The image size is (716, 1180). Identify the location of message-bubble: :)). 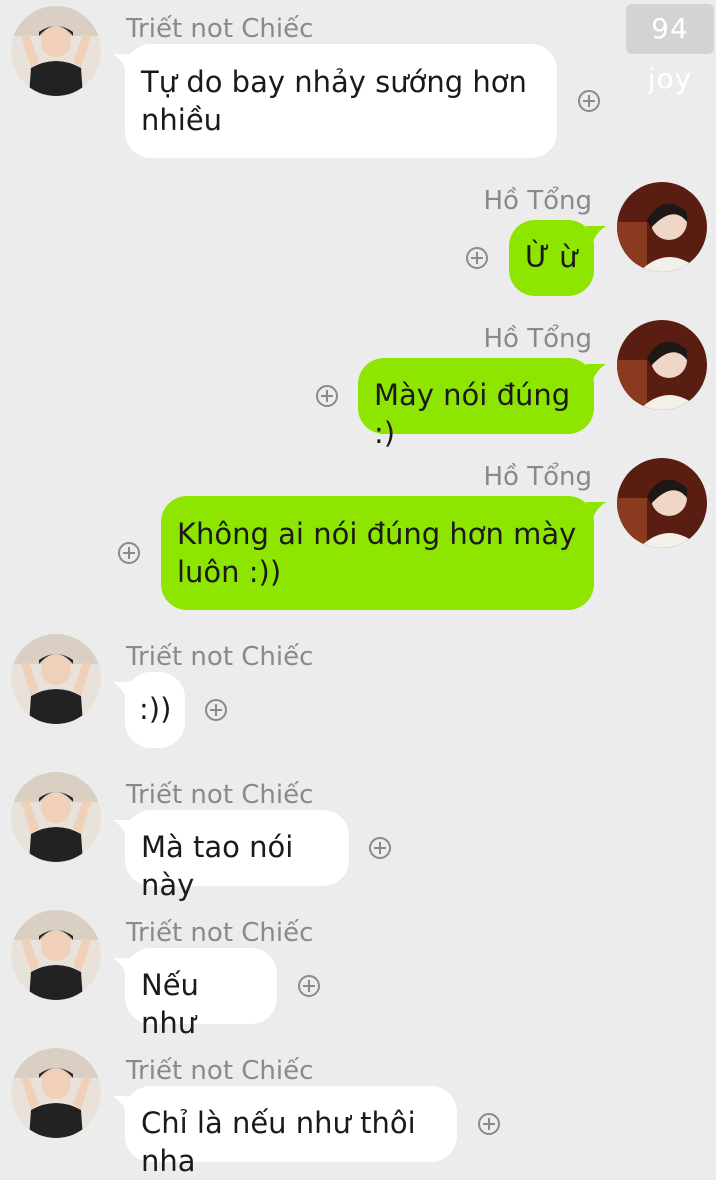
(155, 710).